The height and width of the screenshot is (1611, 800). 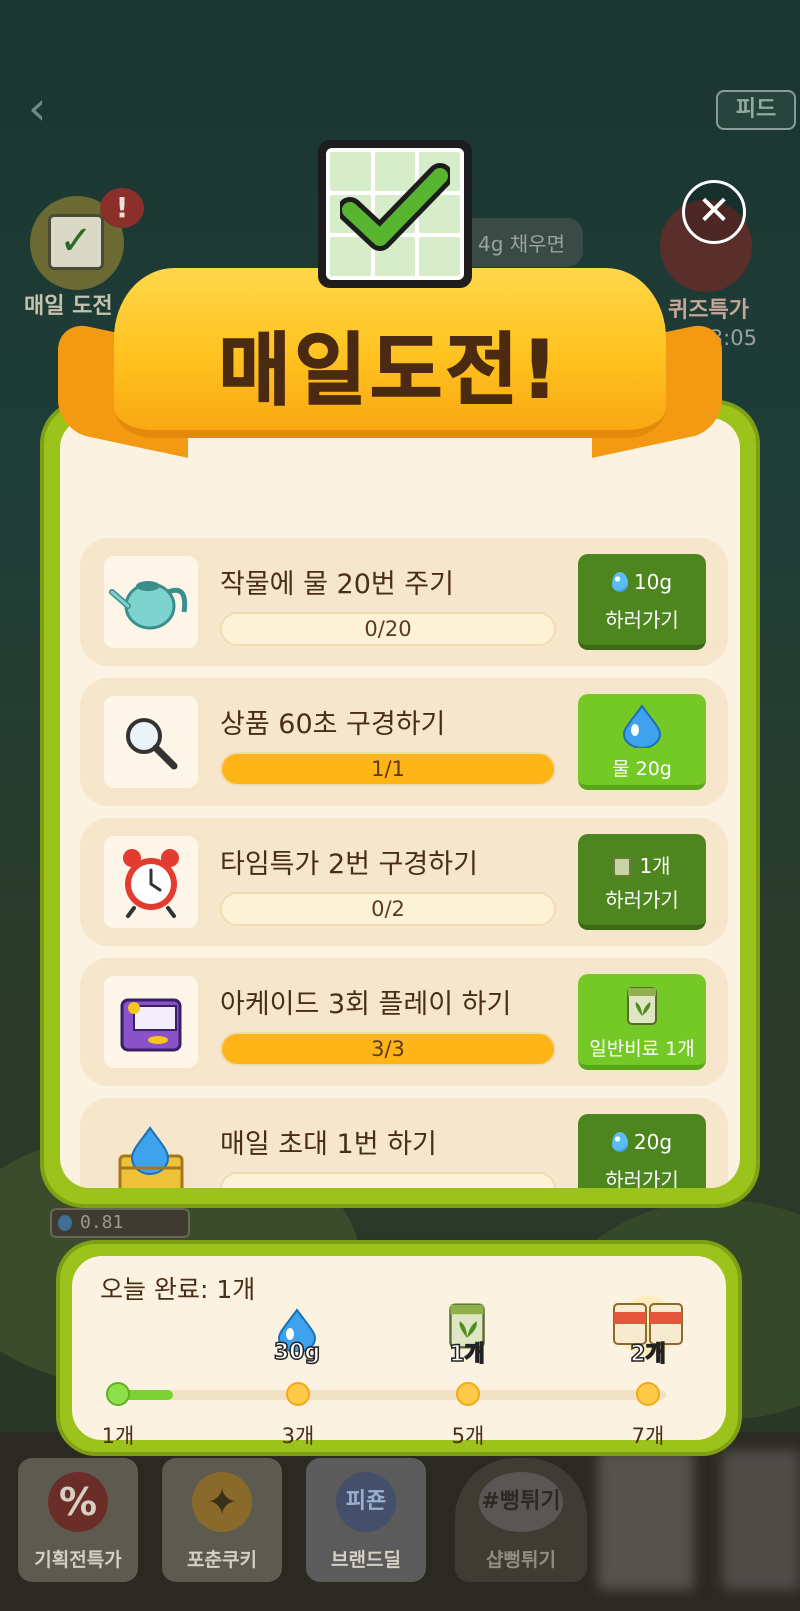 I want to click on task-progress-bar: 0/20, so click(x=388, y=629).